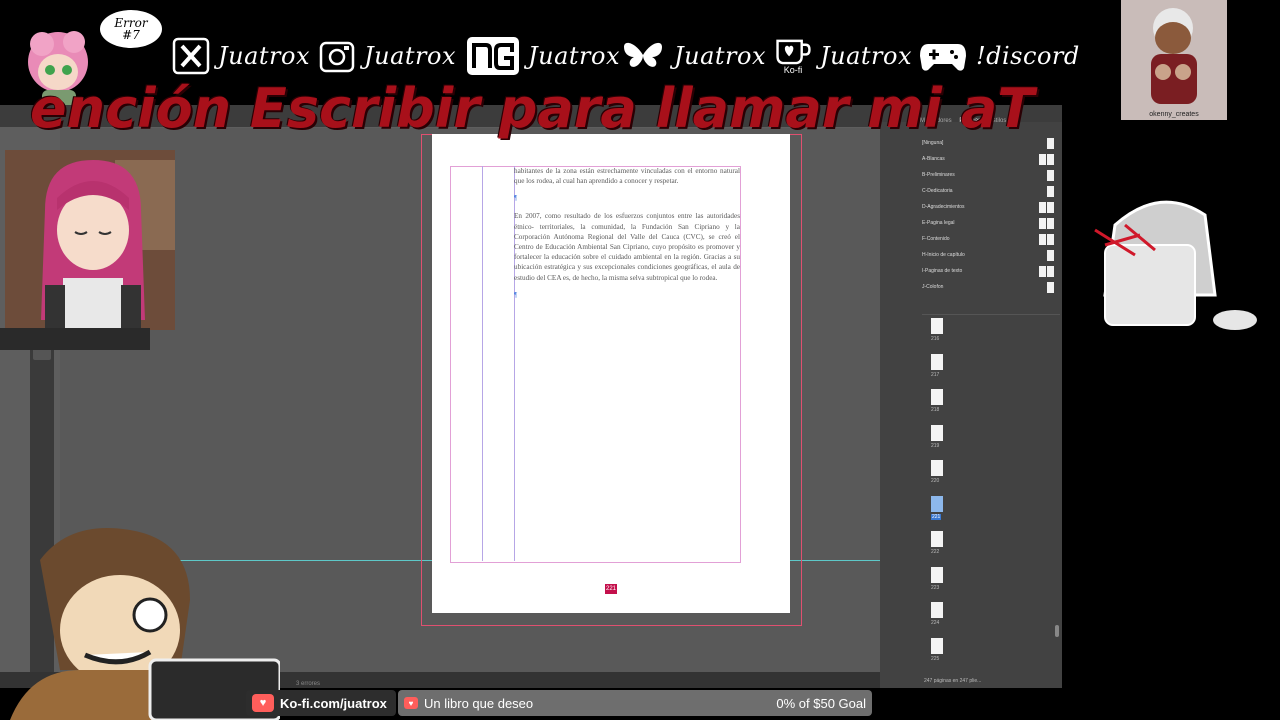 The image size is (1280, 720). I want to click on panel-divider, so click(991, 314).